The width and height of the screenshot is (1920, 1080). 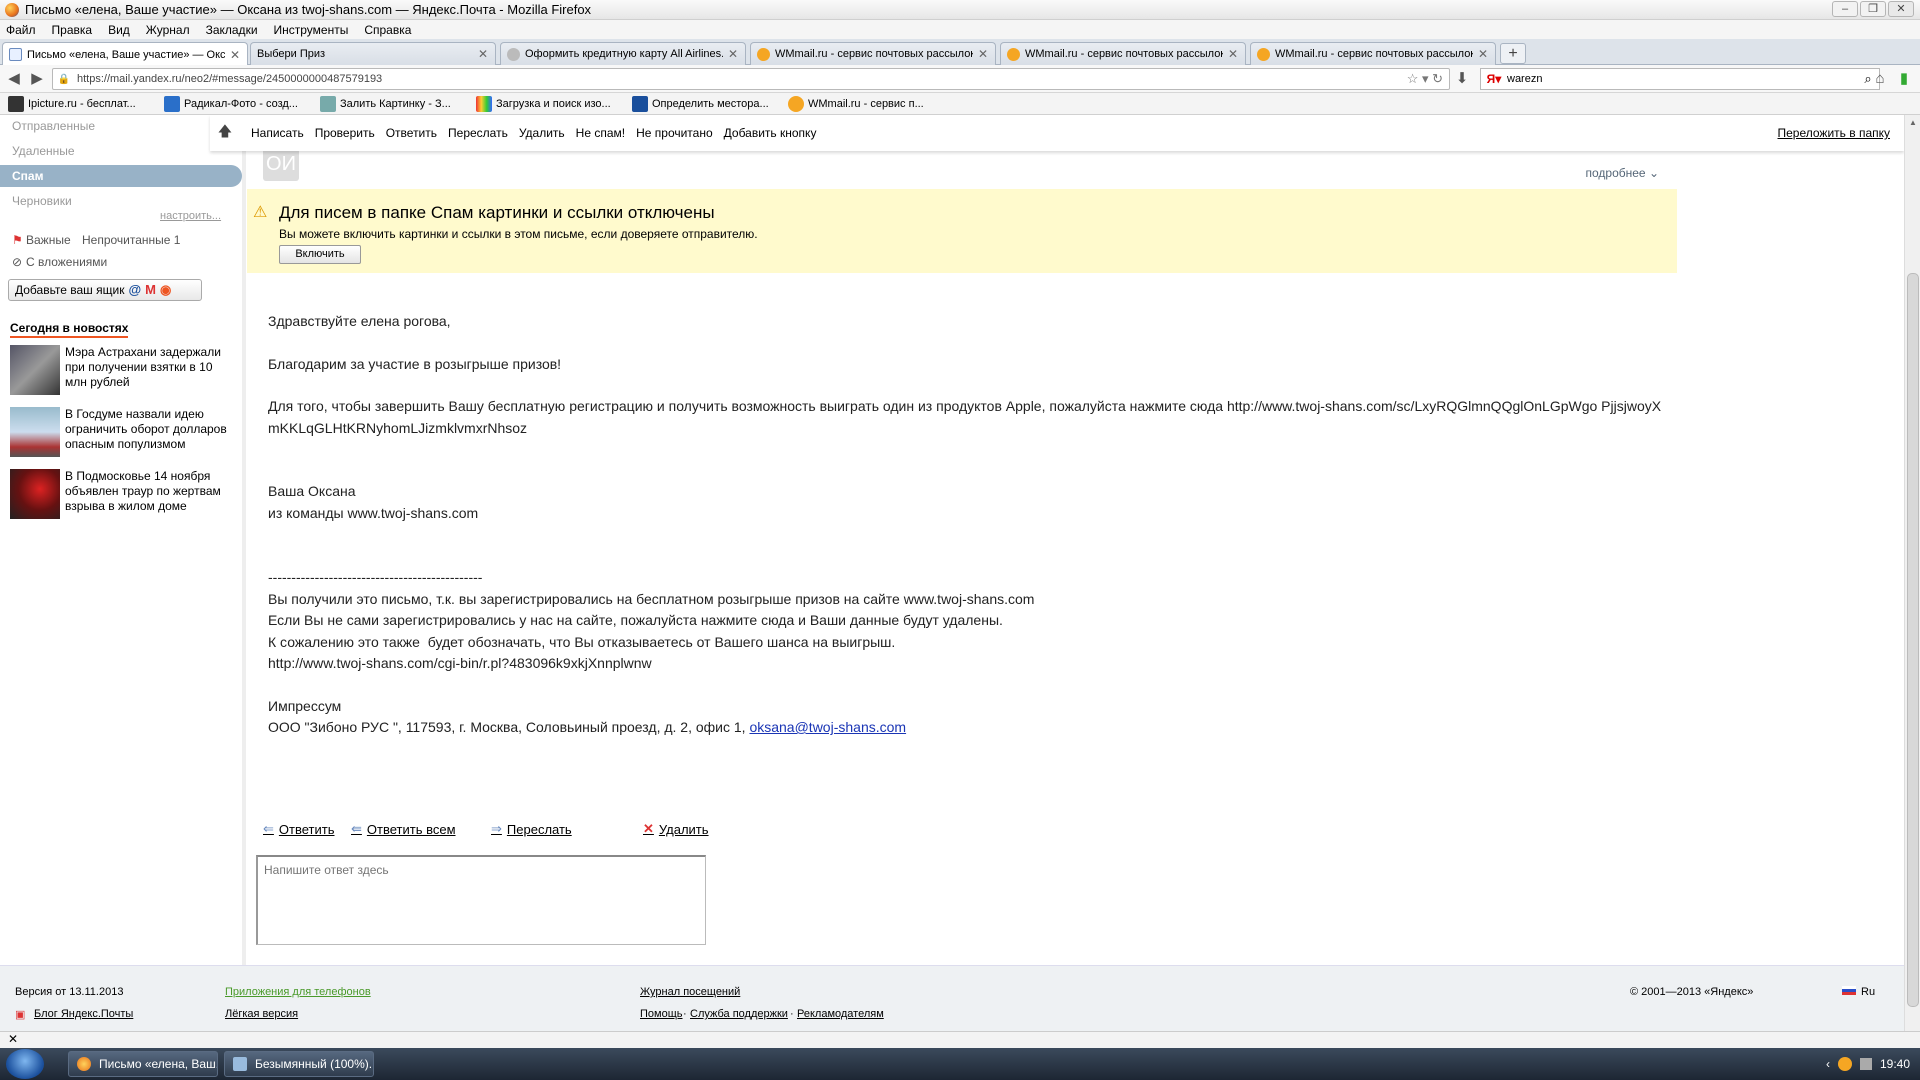 What do you see at coordinates (1913, 640) in the screenshot?
I see `scroll-thumb` at bounding box center [1913, 640].